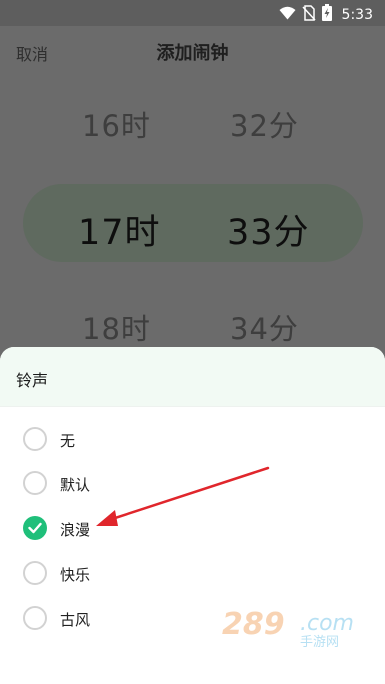 Image resolution: width=385 pixels, height=684 pixels. What do you see at coordinates (193, 575) in the screenshot?
I see `ringtone-option-happy: 快乐` at bounding box center [193, 575].